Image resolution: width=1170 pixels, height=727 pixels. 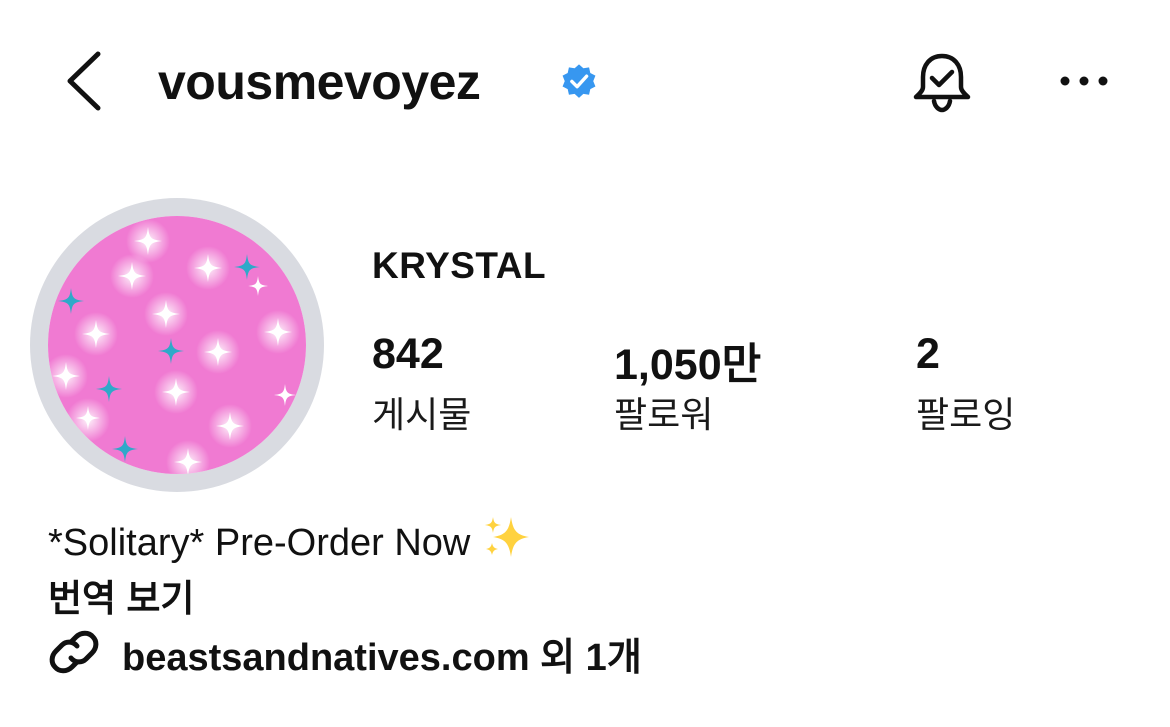 I want to click on avatar, so click(x=177, y=345).